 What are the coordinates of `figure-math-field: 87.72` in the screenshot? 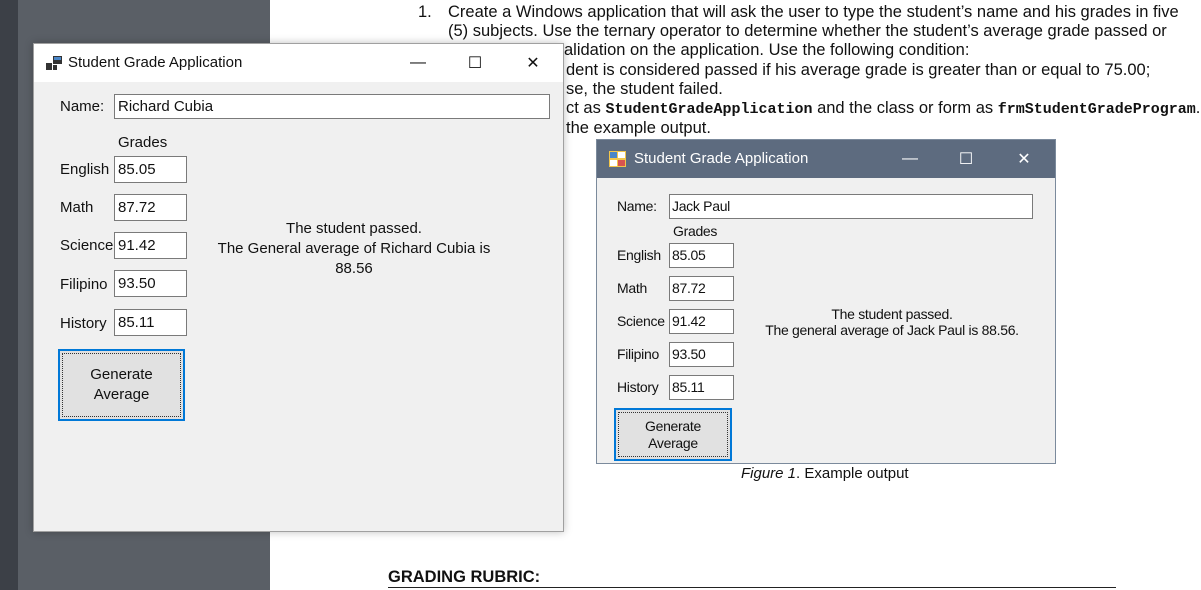 It's located at (701, 288).